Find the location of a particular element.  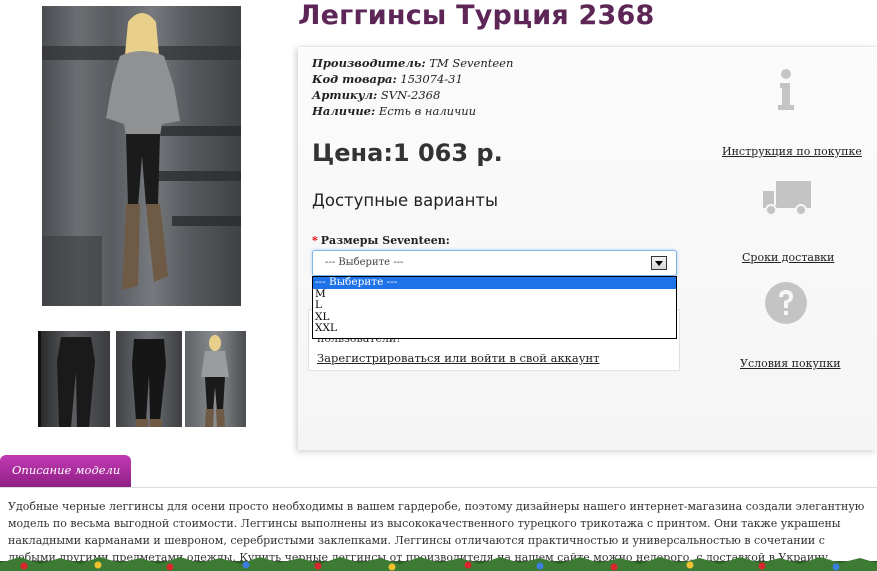

terms-block: Условия покупки is located at coordinates (790, 361).